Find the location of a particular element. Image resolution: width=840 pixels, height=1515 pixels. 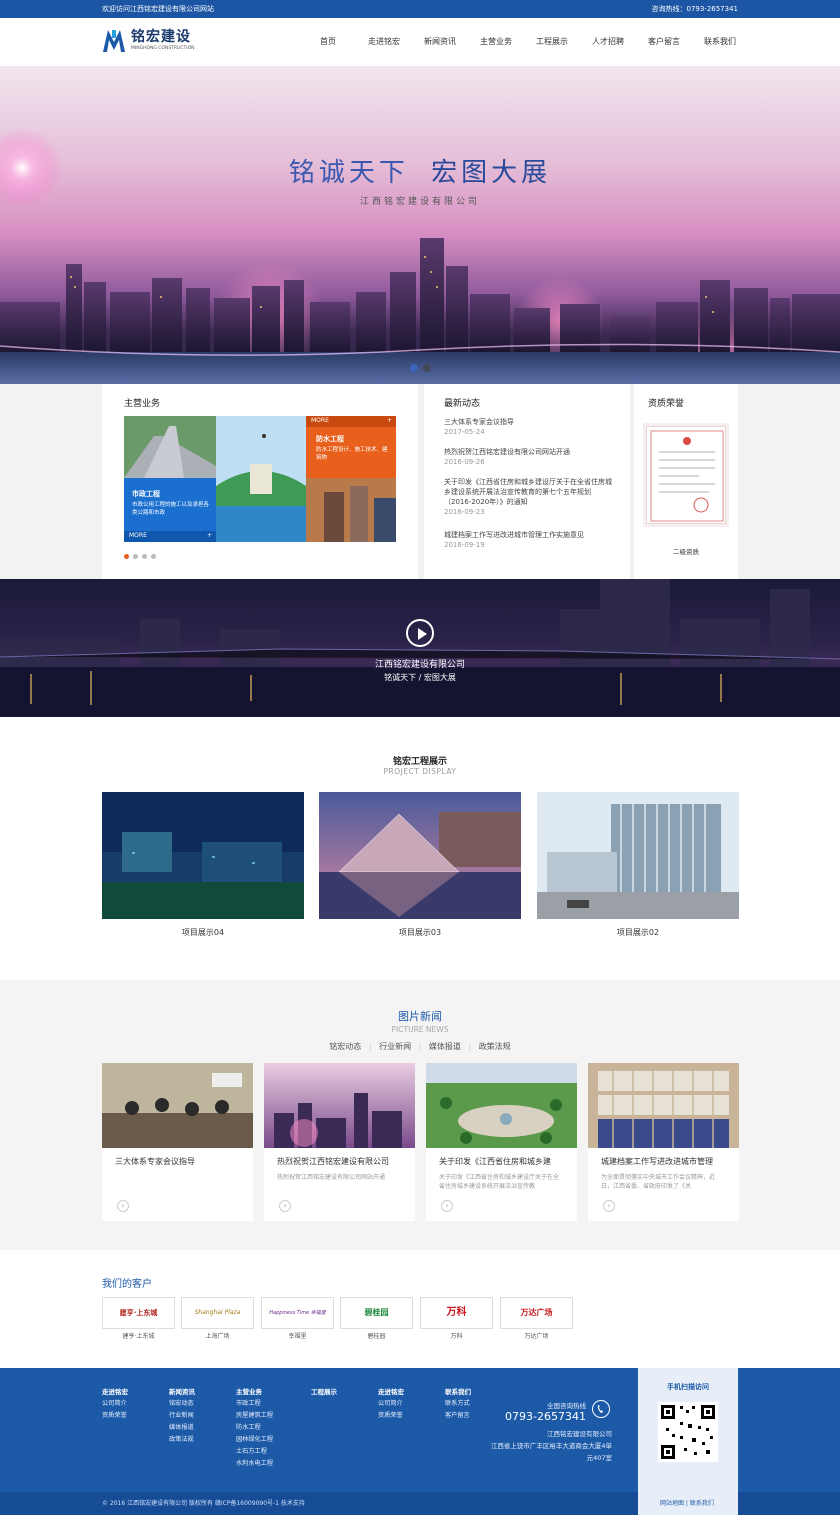

footer-col-about: 走进铭宏 公司简介 资质荣誉 is located at coordinates (115, 1404).